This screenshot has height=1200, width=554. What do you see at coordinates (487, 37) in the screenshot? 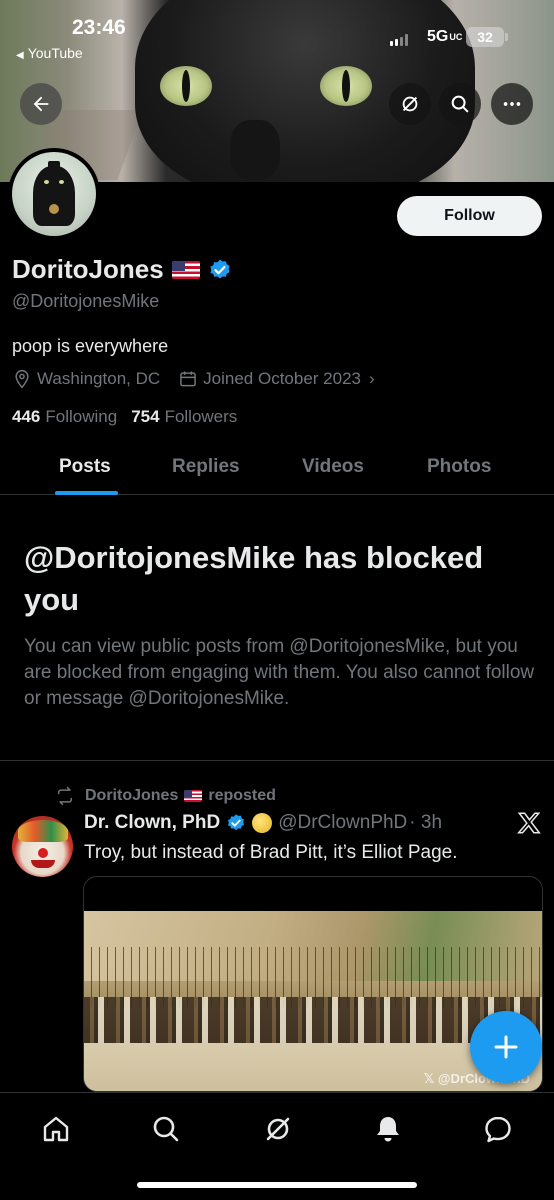
I see `battery-indicator: 32` at bounding box center [487, 37].